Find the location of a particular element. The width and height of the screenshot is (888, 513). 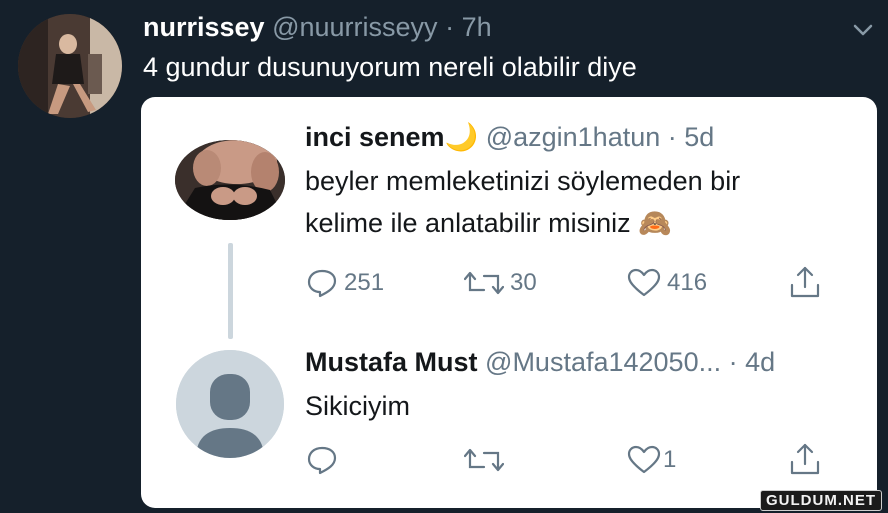

like-count: 416 is located at coordinates (687, 282).